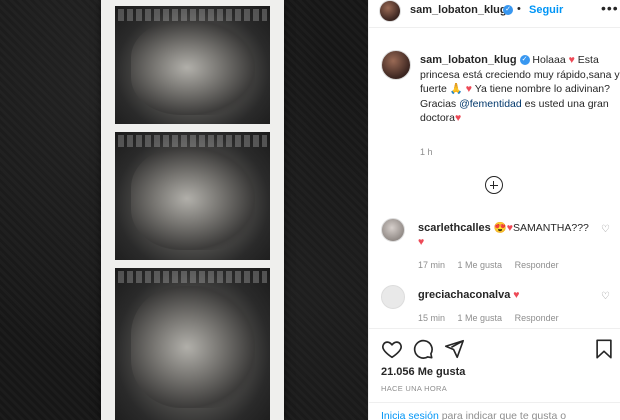 The height and width of the screenshot is (420, 620). Describe the element at coordinates (468, 60) in the screenshot. I see `caption-username: sam_lobaton_klug` at that location.